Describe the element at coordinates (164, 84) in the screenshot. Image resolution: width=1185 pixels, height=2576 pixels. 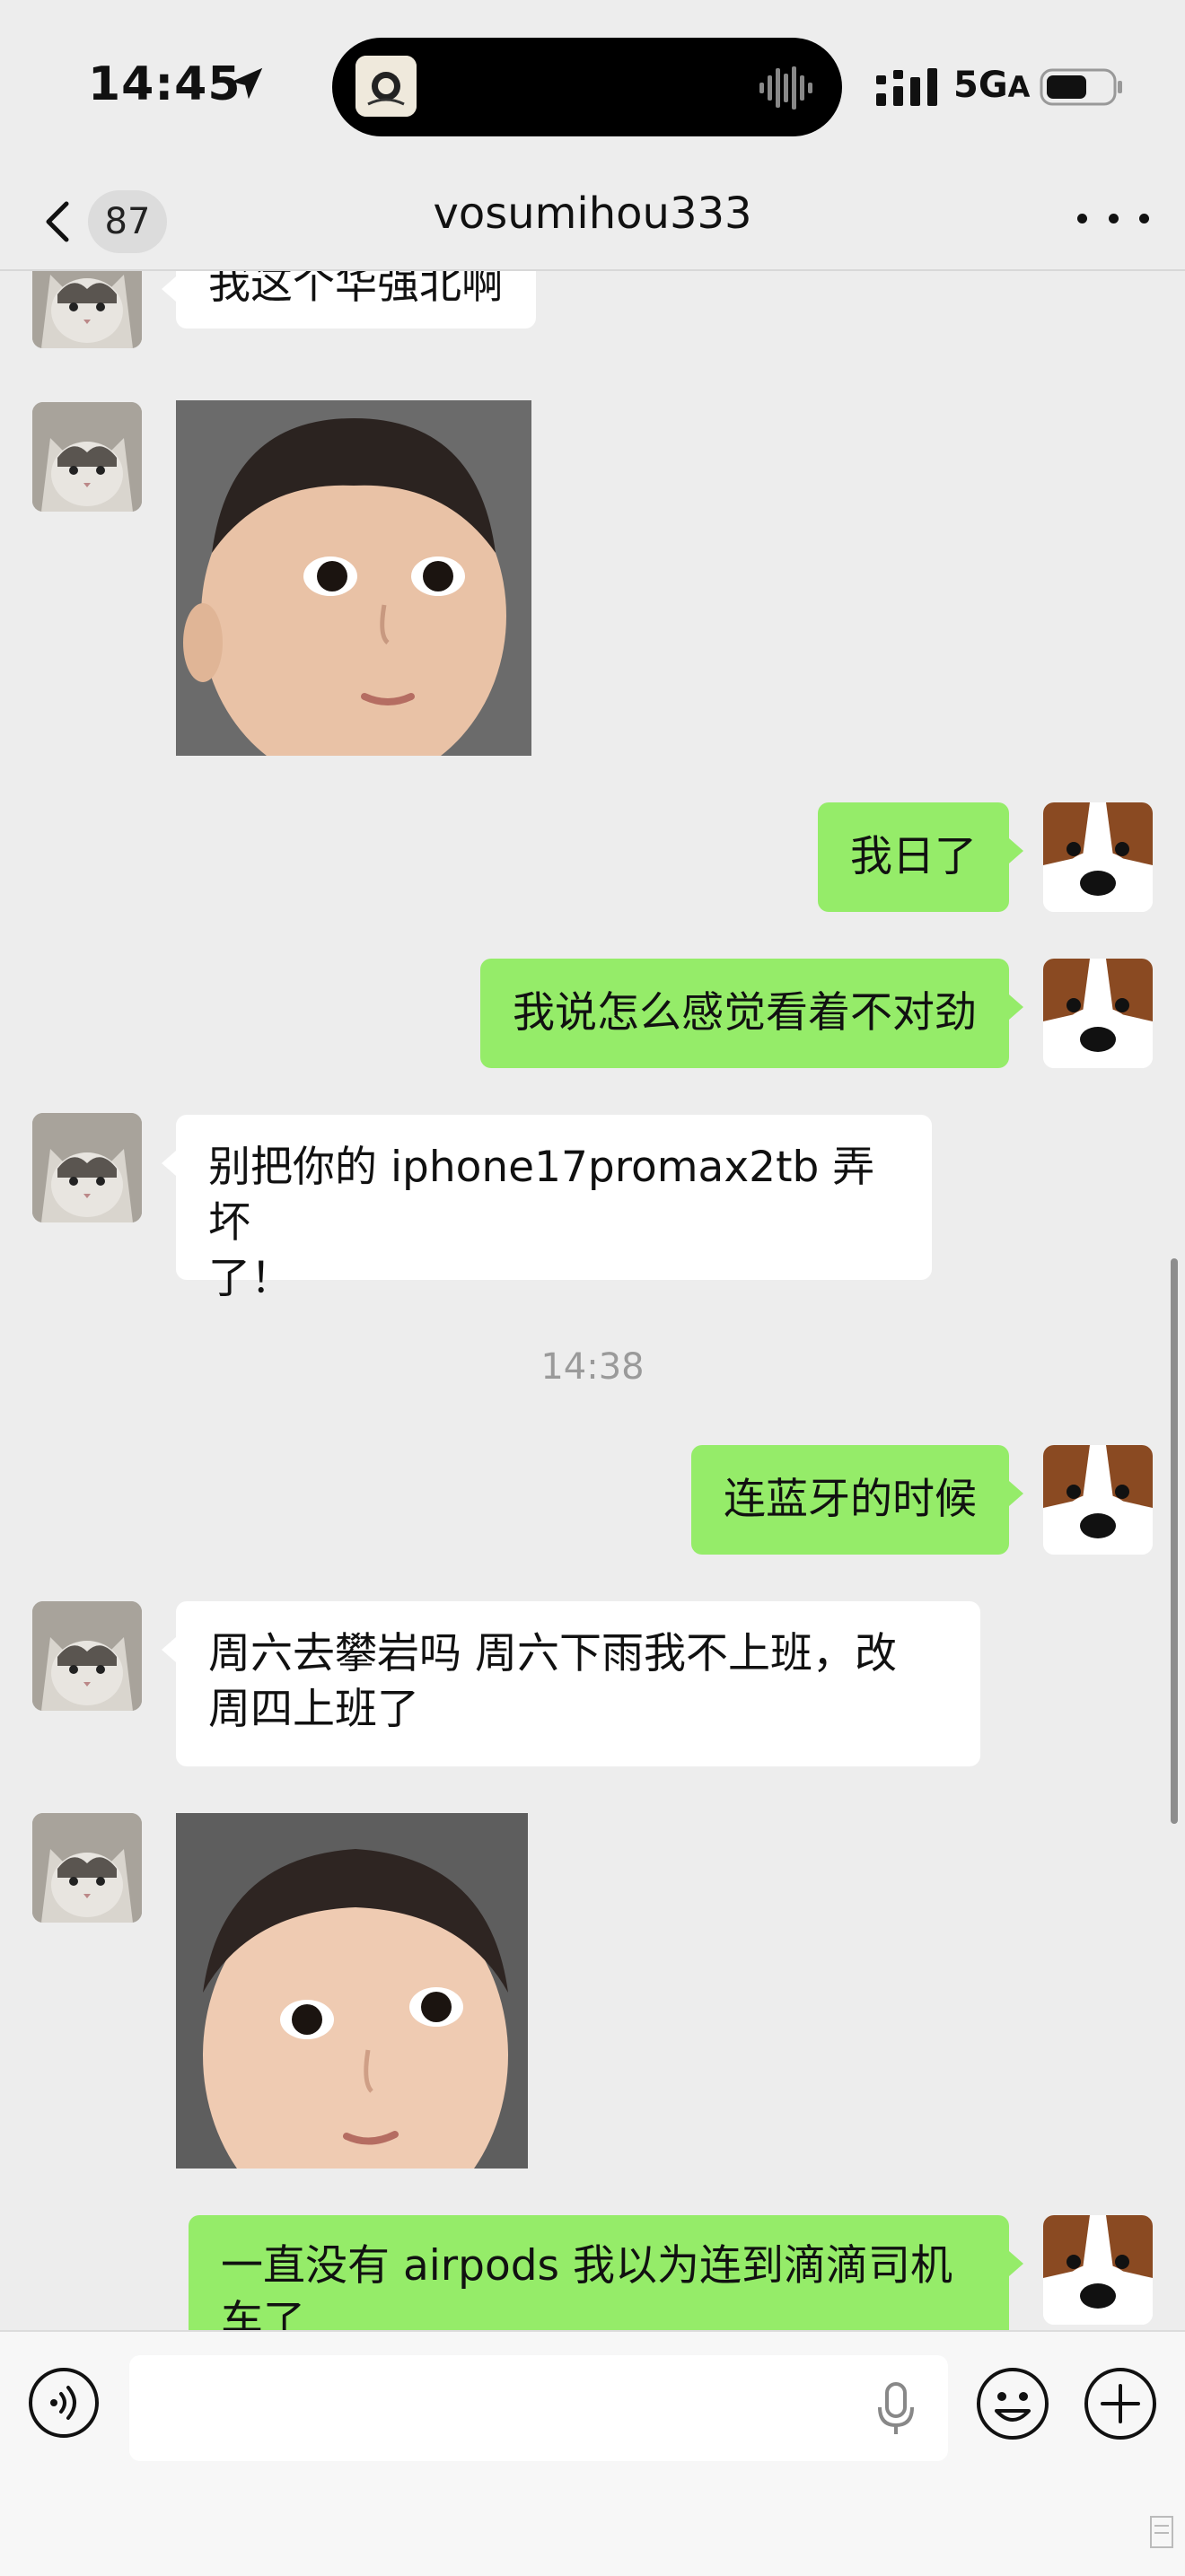
I see `status-time: 14:45` at that location.